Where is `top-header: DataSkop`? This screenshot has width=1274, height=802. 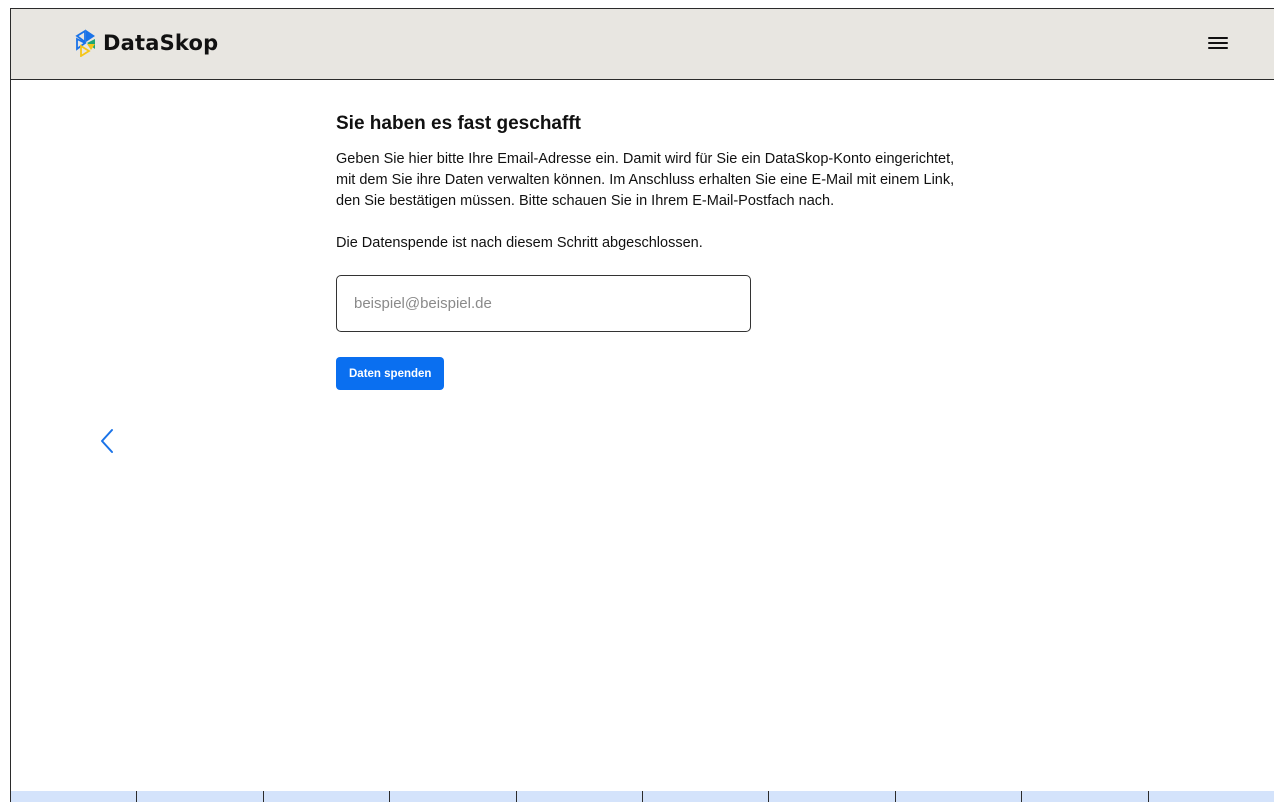 top-header: DataSkop is located at coordinates (642, 44).